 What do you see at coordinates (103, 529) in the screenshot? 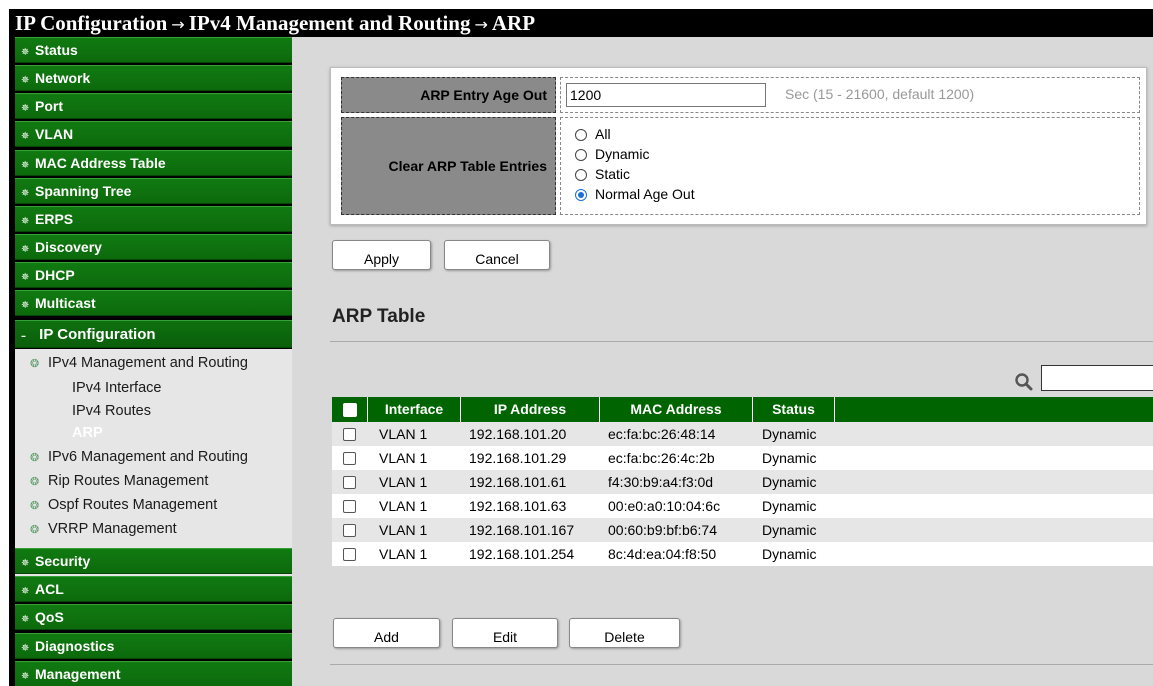
I see `submenu-vrrp-management: ❂ VRRP Management` at bounding box center [103, 529].